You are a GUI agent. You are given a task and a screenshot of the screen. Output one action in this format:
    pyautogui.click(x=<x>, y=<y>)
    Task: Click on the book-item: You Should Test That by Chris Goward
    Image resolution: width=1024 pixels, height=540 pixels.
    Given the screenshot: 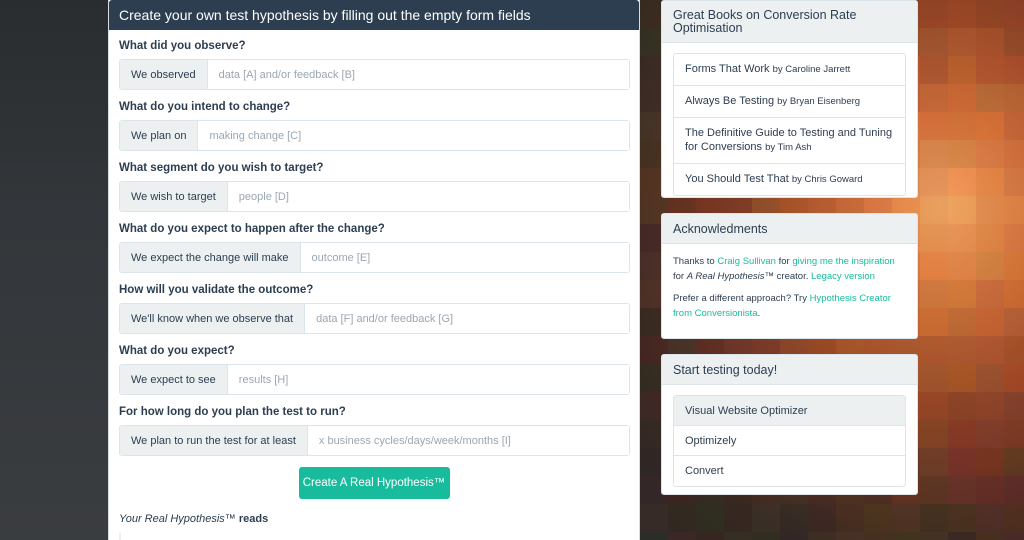 What is the action you would take?
    pyautogui.click(x=789, y=179)
    